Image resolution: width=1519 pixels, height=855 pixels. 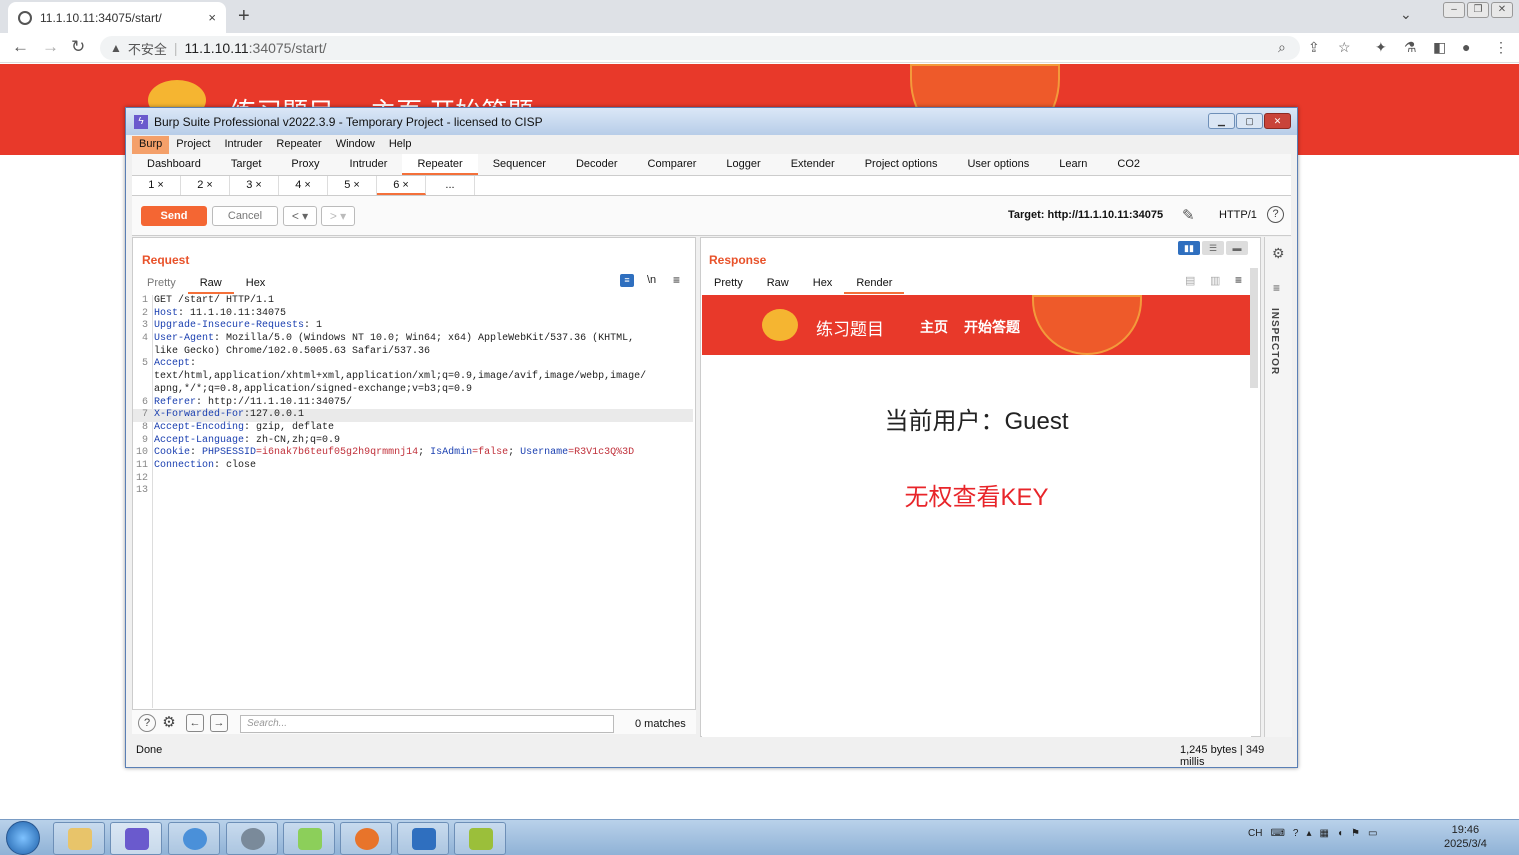 What do you see at coordinates (1502, 10) in the screenshot?
I see `close-button: ✕` at bounding box center [1502, 10].